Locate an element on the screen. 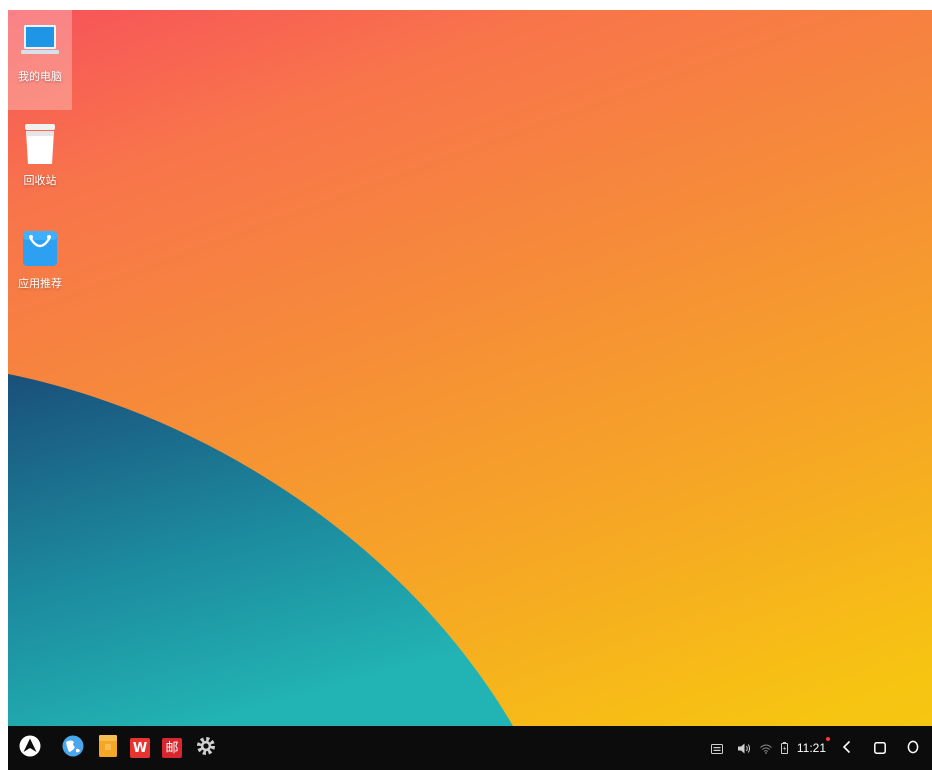 The height and width of the screenshot is (770, 932). clock: 11:21 is located at coordinates (813, 746).